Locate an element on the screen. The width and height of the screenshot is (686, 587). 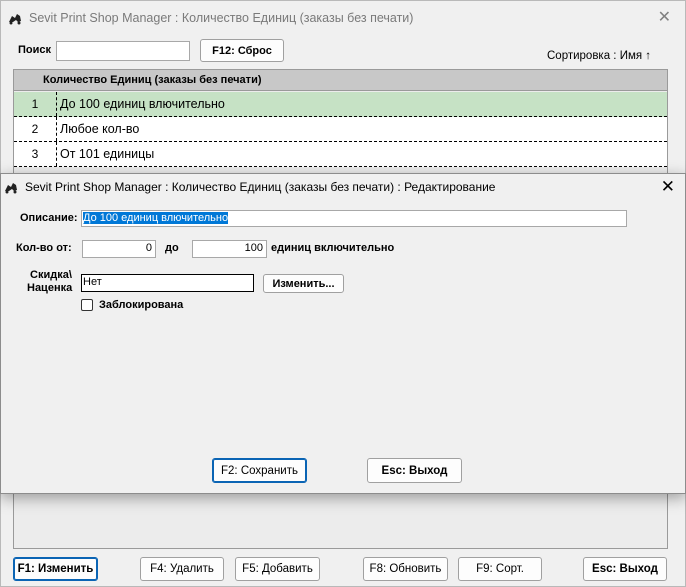
blocked-checkbox is located at coordinates (87, 305).